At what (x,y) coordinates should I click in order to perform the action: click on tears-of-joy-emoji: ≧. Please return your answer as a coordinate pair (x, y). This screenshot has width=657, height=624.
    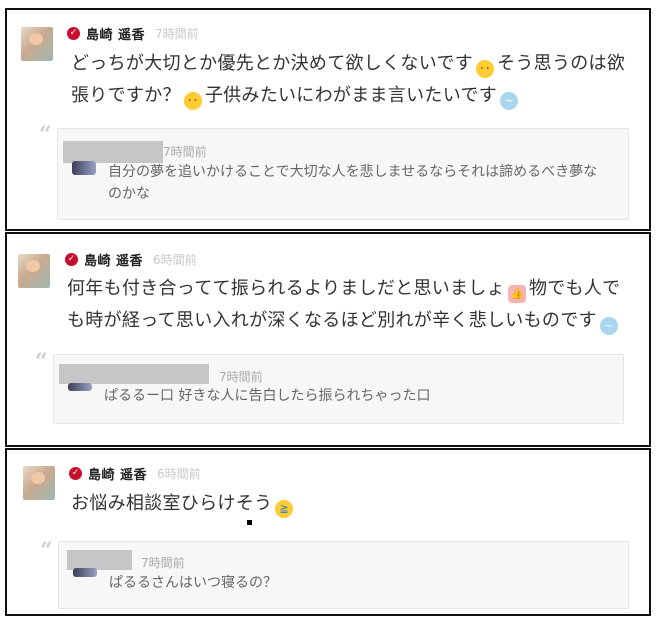
    Looking at the image, I should click on (284, 509).